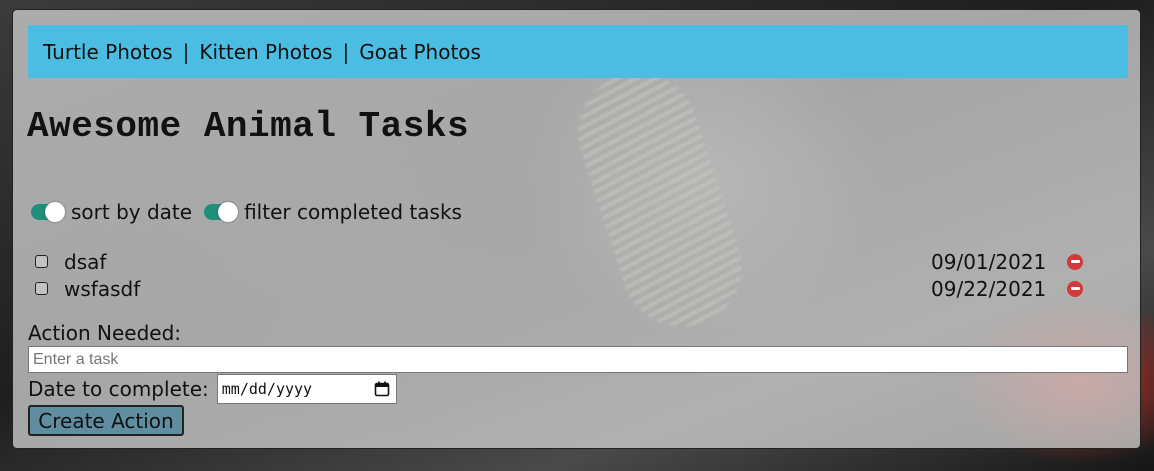 The image size is (1154, 471). I want to click on date-placeholder: mm/dd/yyyy, so click(267, 389).